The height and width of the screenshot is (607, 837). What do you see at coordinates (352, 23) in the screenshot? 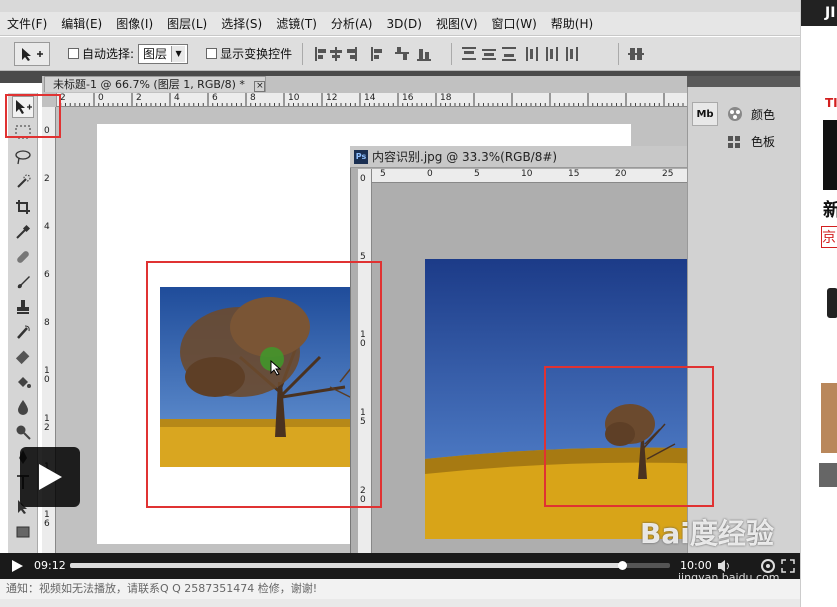
I see `menu-analysis: 分析(A)` at bounding box center [352, 23].